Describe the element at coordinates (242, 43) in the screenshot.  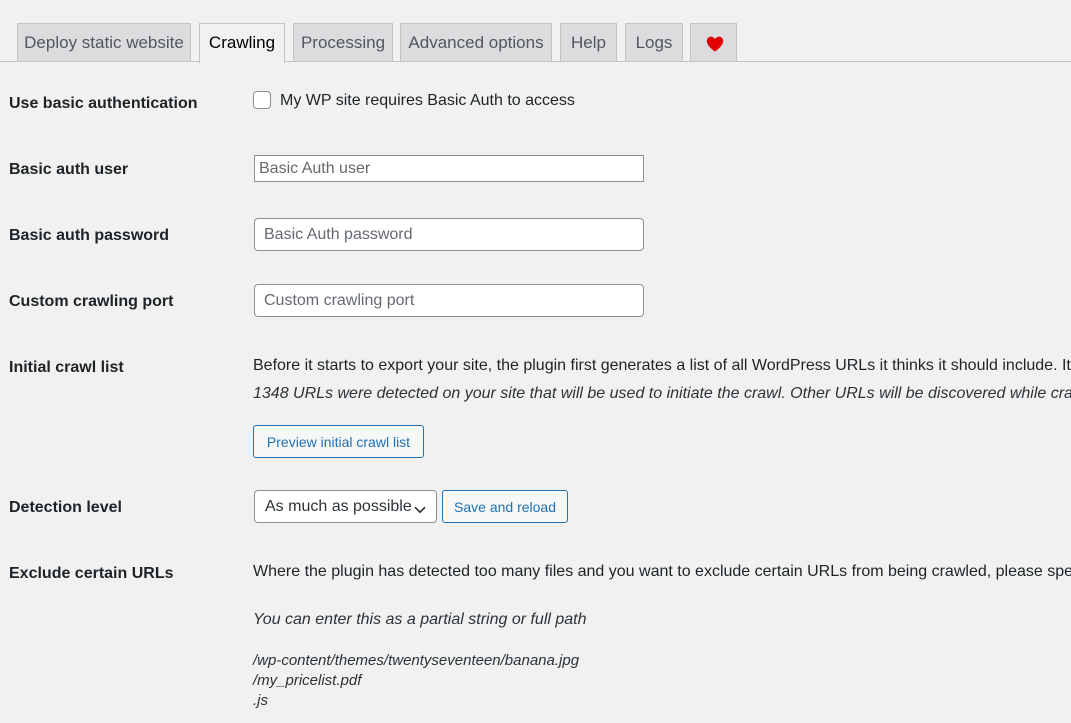
I see `tab-crawling: Crawling` at that location.